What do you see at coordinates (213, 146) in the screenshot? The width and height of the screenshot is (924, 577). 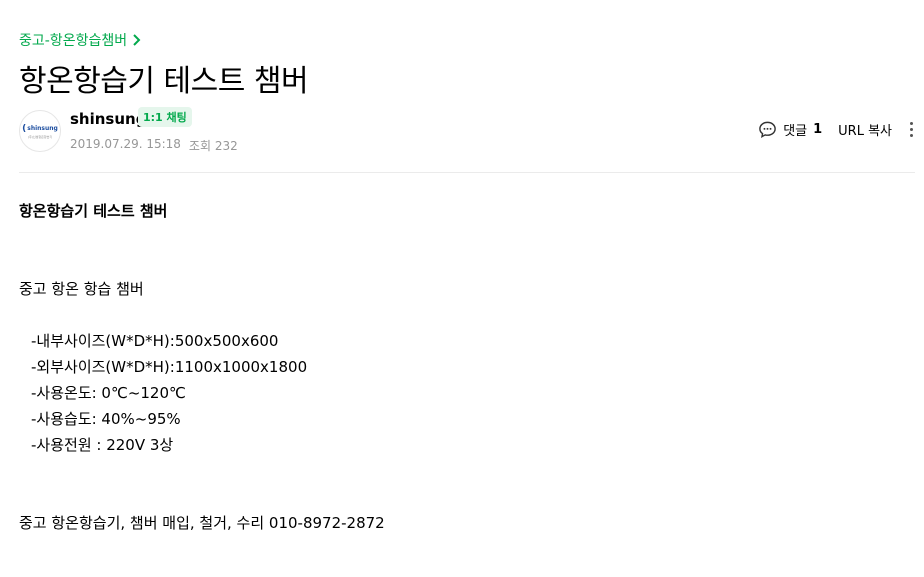 I see `view-count: 조회 232` at bounding box center [213, 146].